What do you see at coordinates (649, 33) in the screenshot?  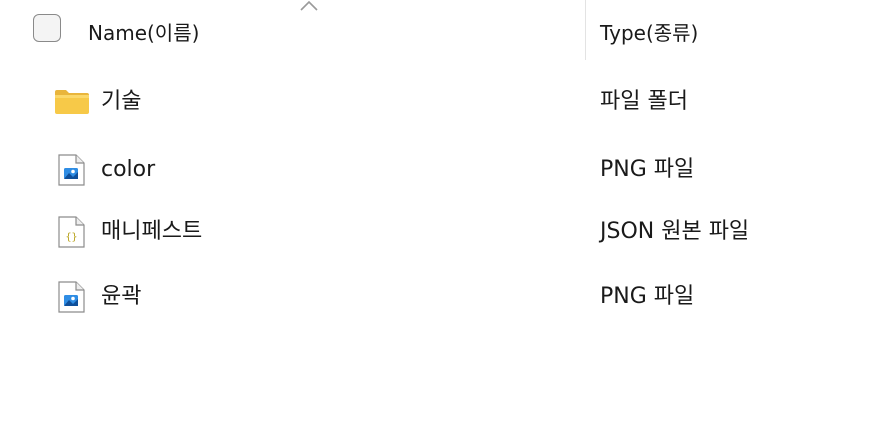 I see `type-column-header: Type(종류)` at bounding box center [649, 33].